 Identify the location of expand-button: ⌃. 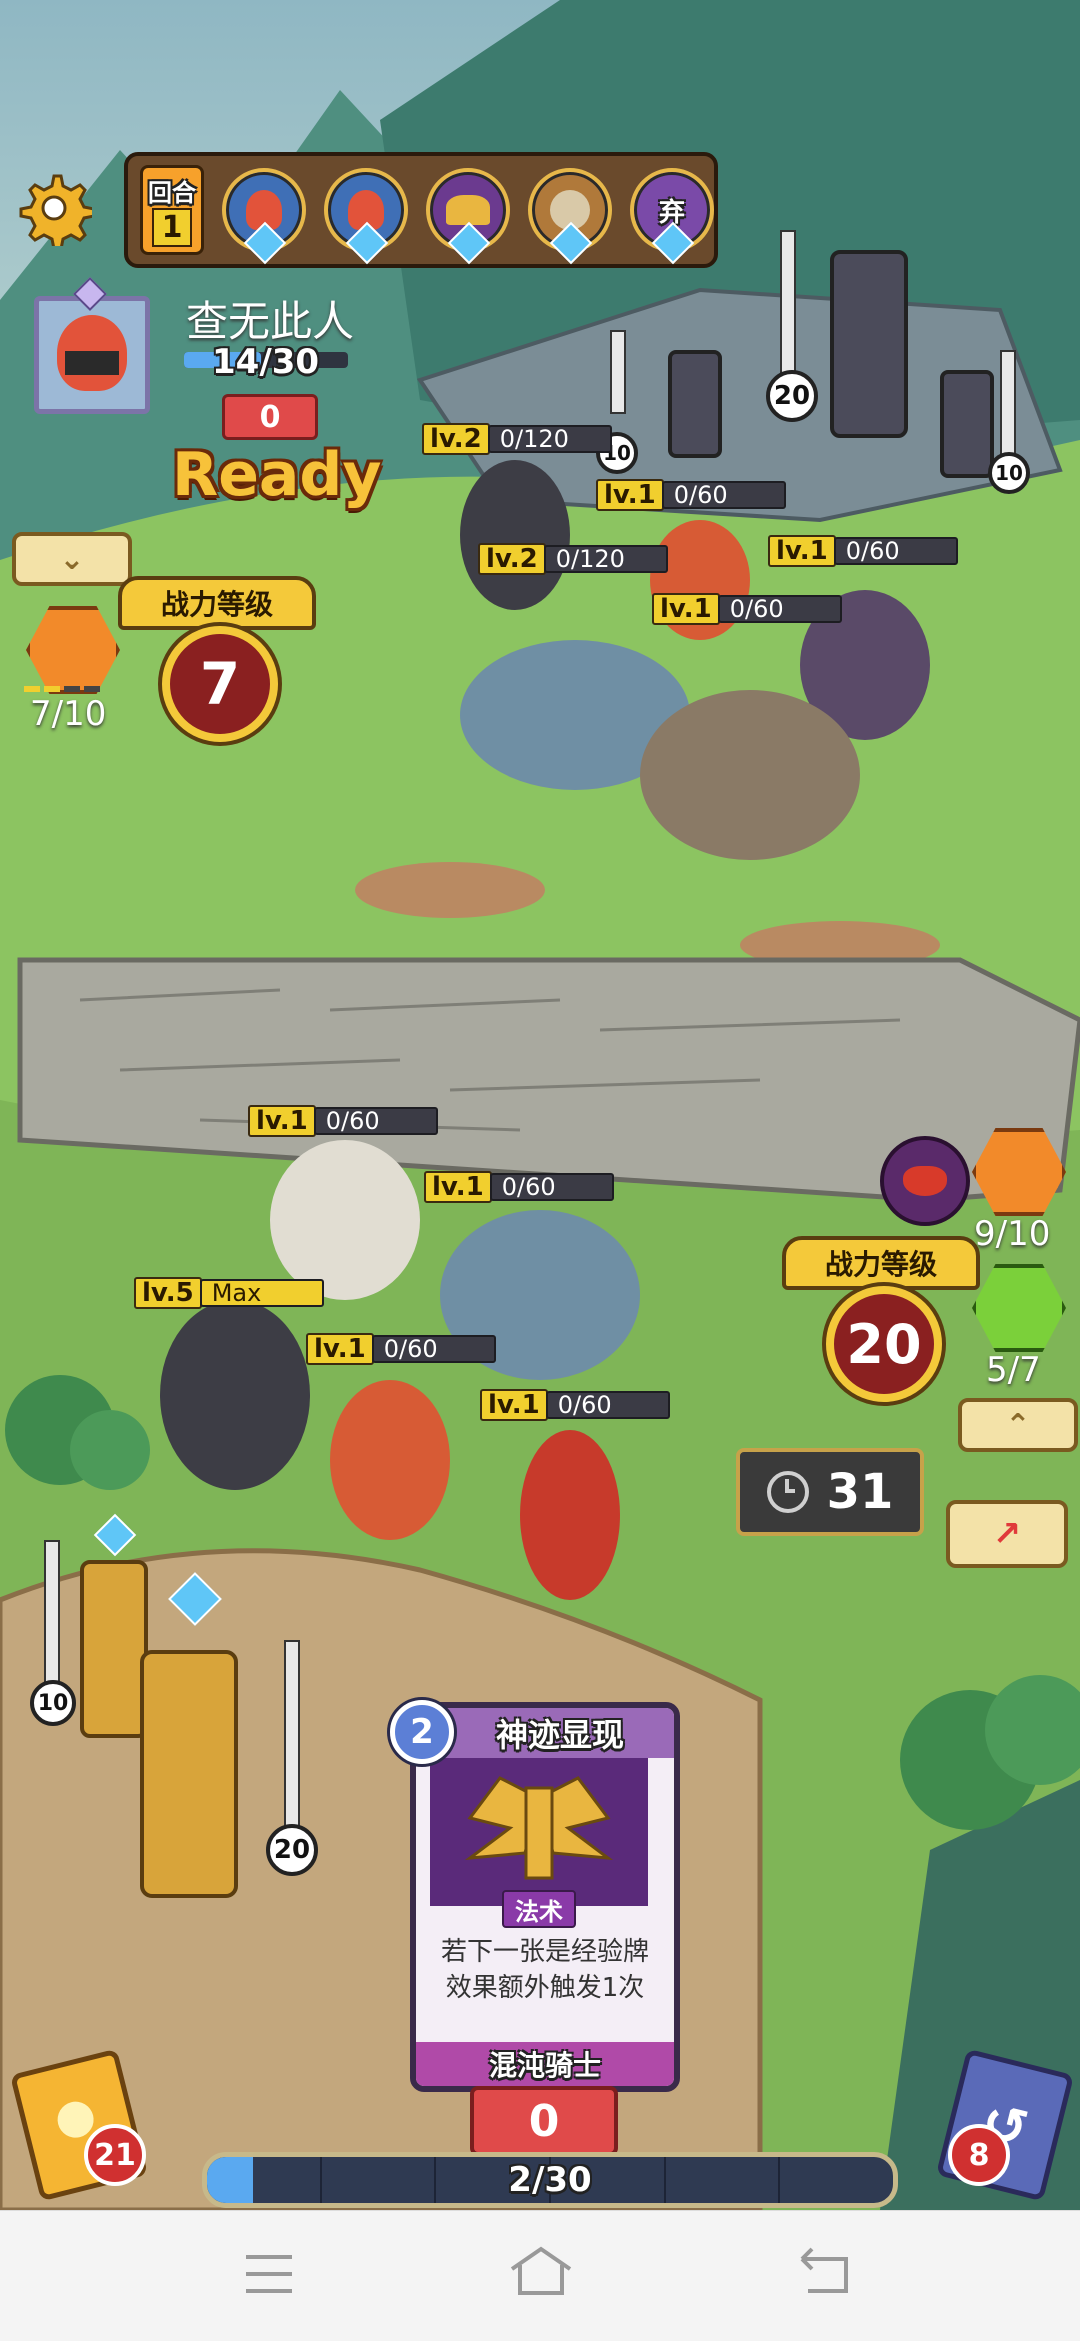
(1018, 1425).